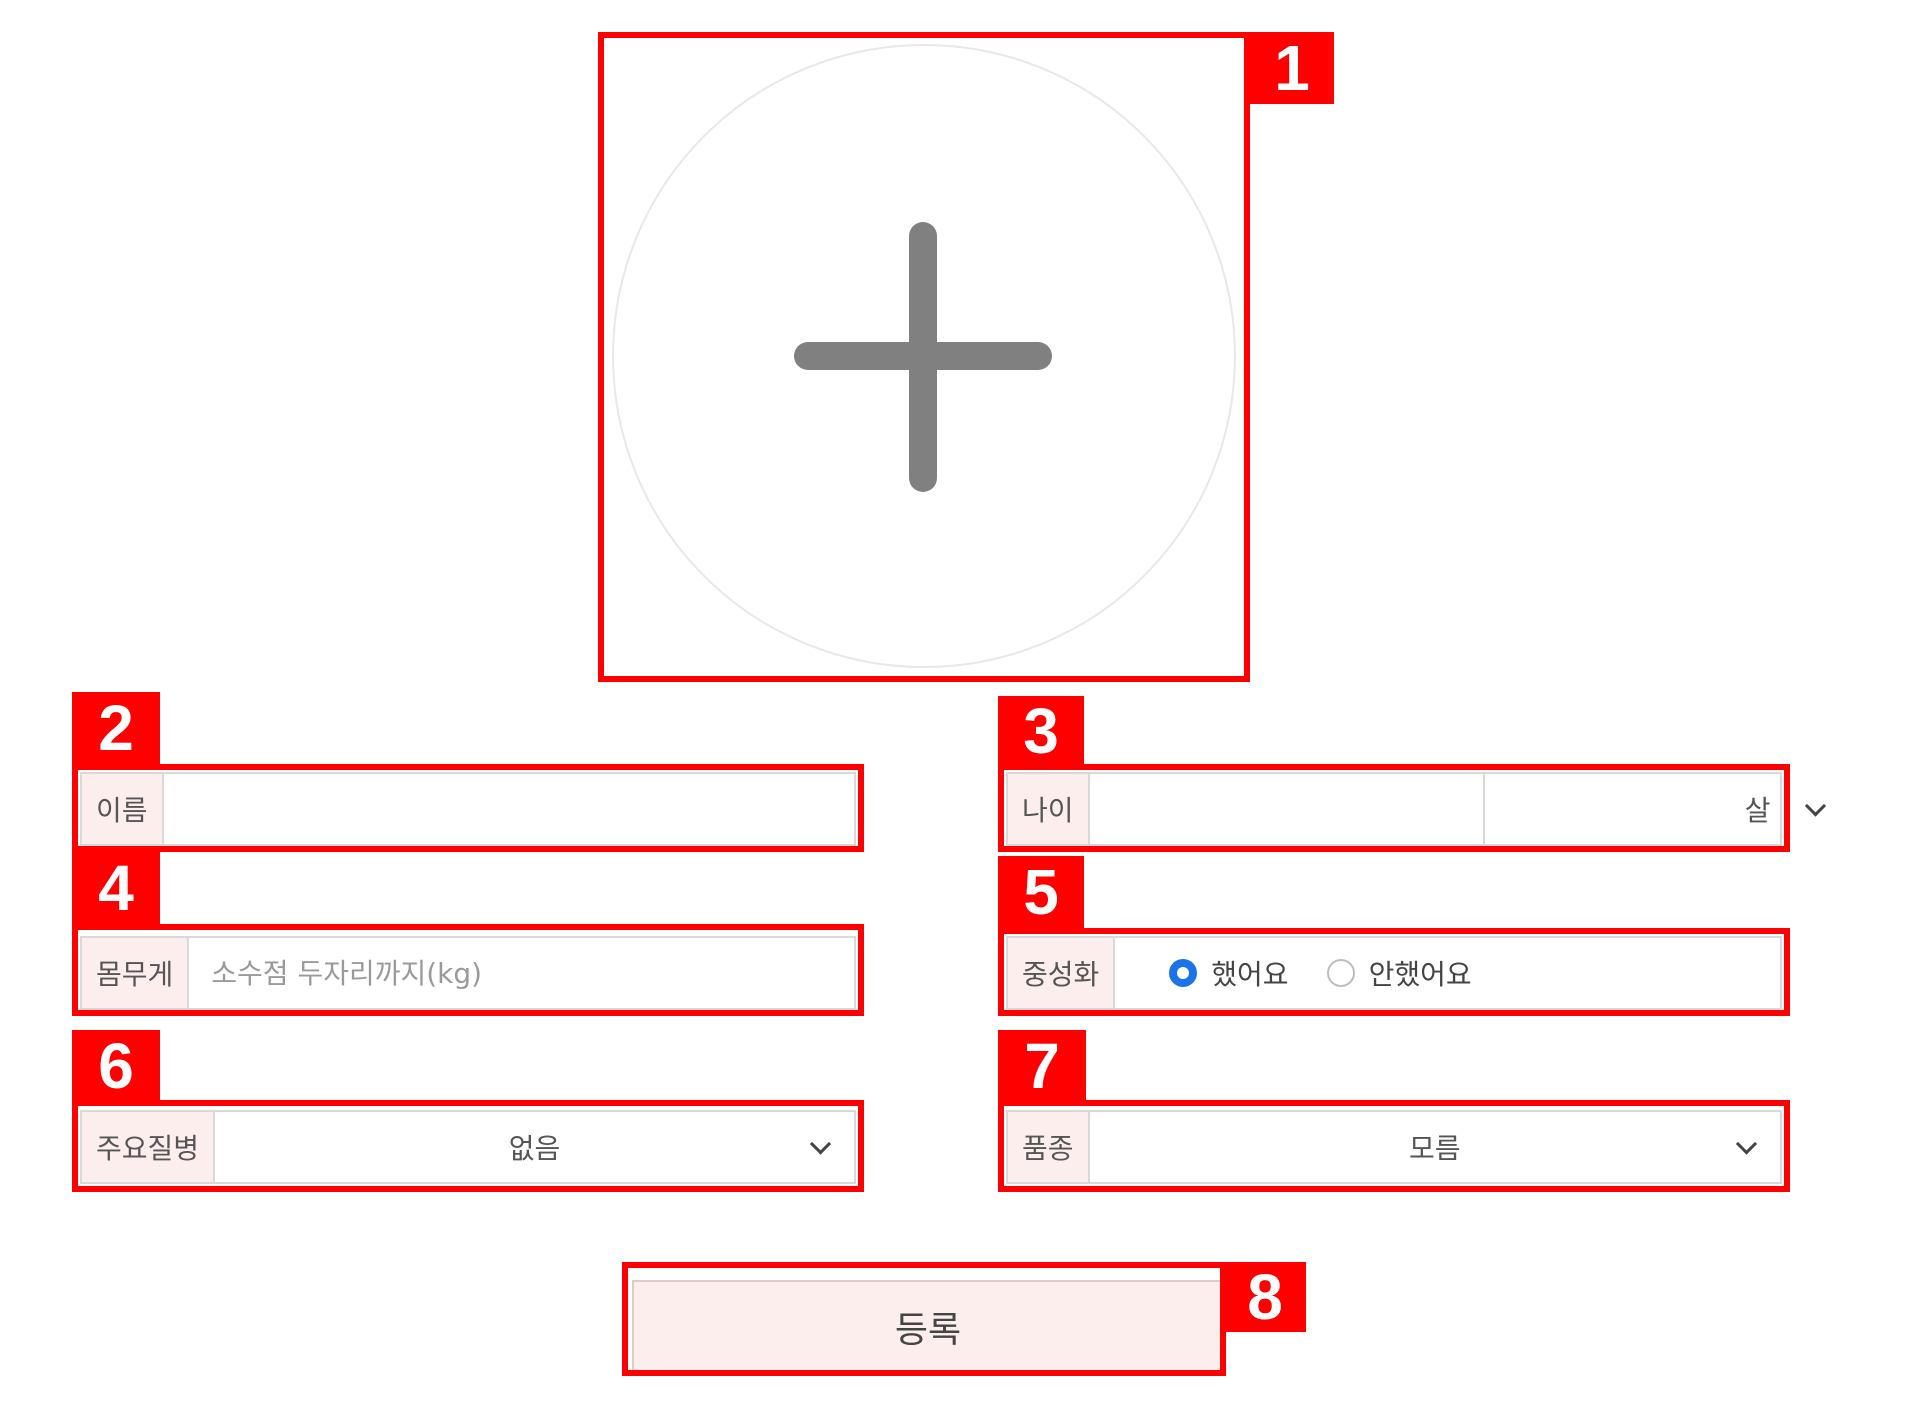  I want to click on annotation-badge-6: 6, so click(116, 1066).